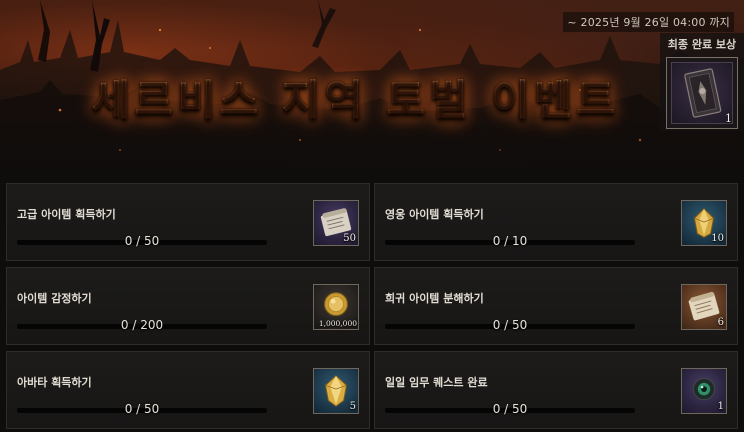 The width and height of the screenshot is (744, 432). What do you see at coordinates (188, 222) in the screenshot?
I see `mission-card: 고급 아이템 획득하기 0 / 50 50` at bounding box center [188, 222].